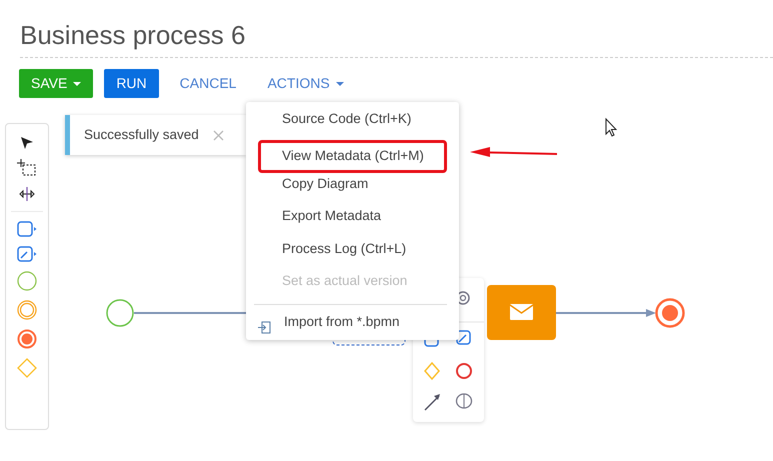 The image size is (773, 461). I want to click on magic-task-icon, so click(27, 254).